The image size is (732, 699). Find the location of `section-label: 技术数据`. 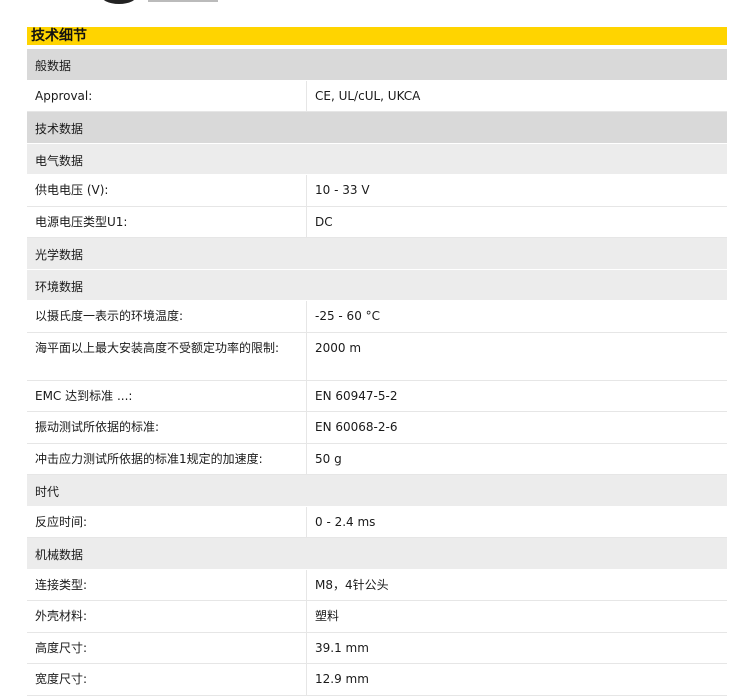

section-label: 技术数据 is located at coordinates (59, 129).